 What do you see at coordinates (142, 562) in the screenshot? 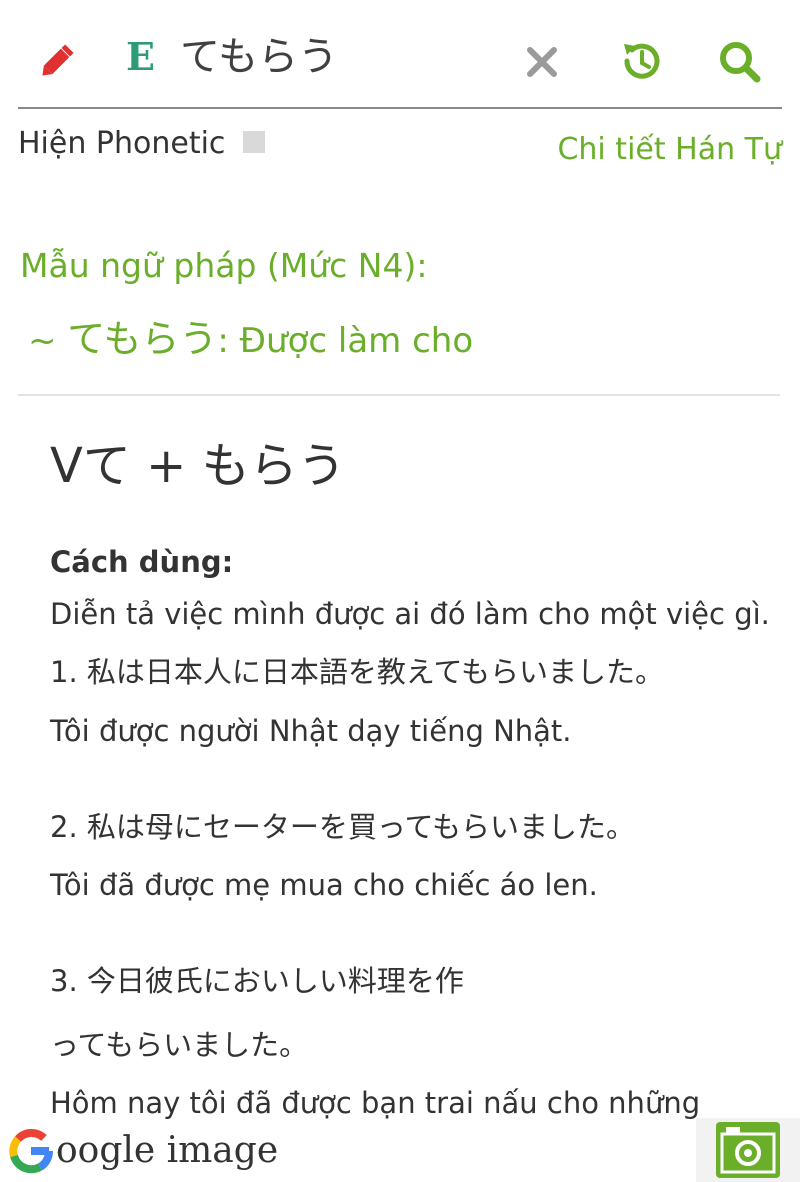
I see `usage-label: Cách dùng:` at bounding box center [142, 562].